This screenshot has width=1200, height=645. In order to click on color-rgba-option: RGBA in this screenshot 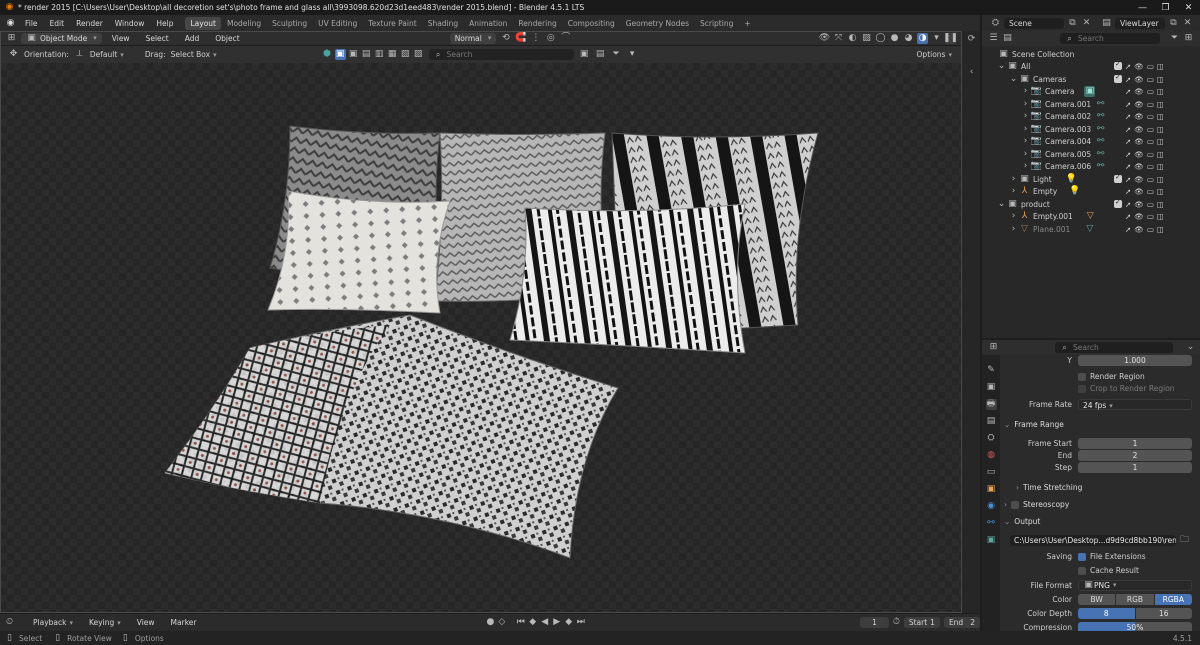, I will do `click(1173, 599)`.